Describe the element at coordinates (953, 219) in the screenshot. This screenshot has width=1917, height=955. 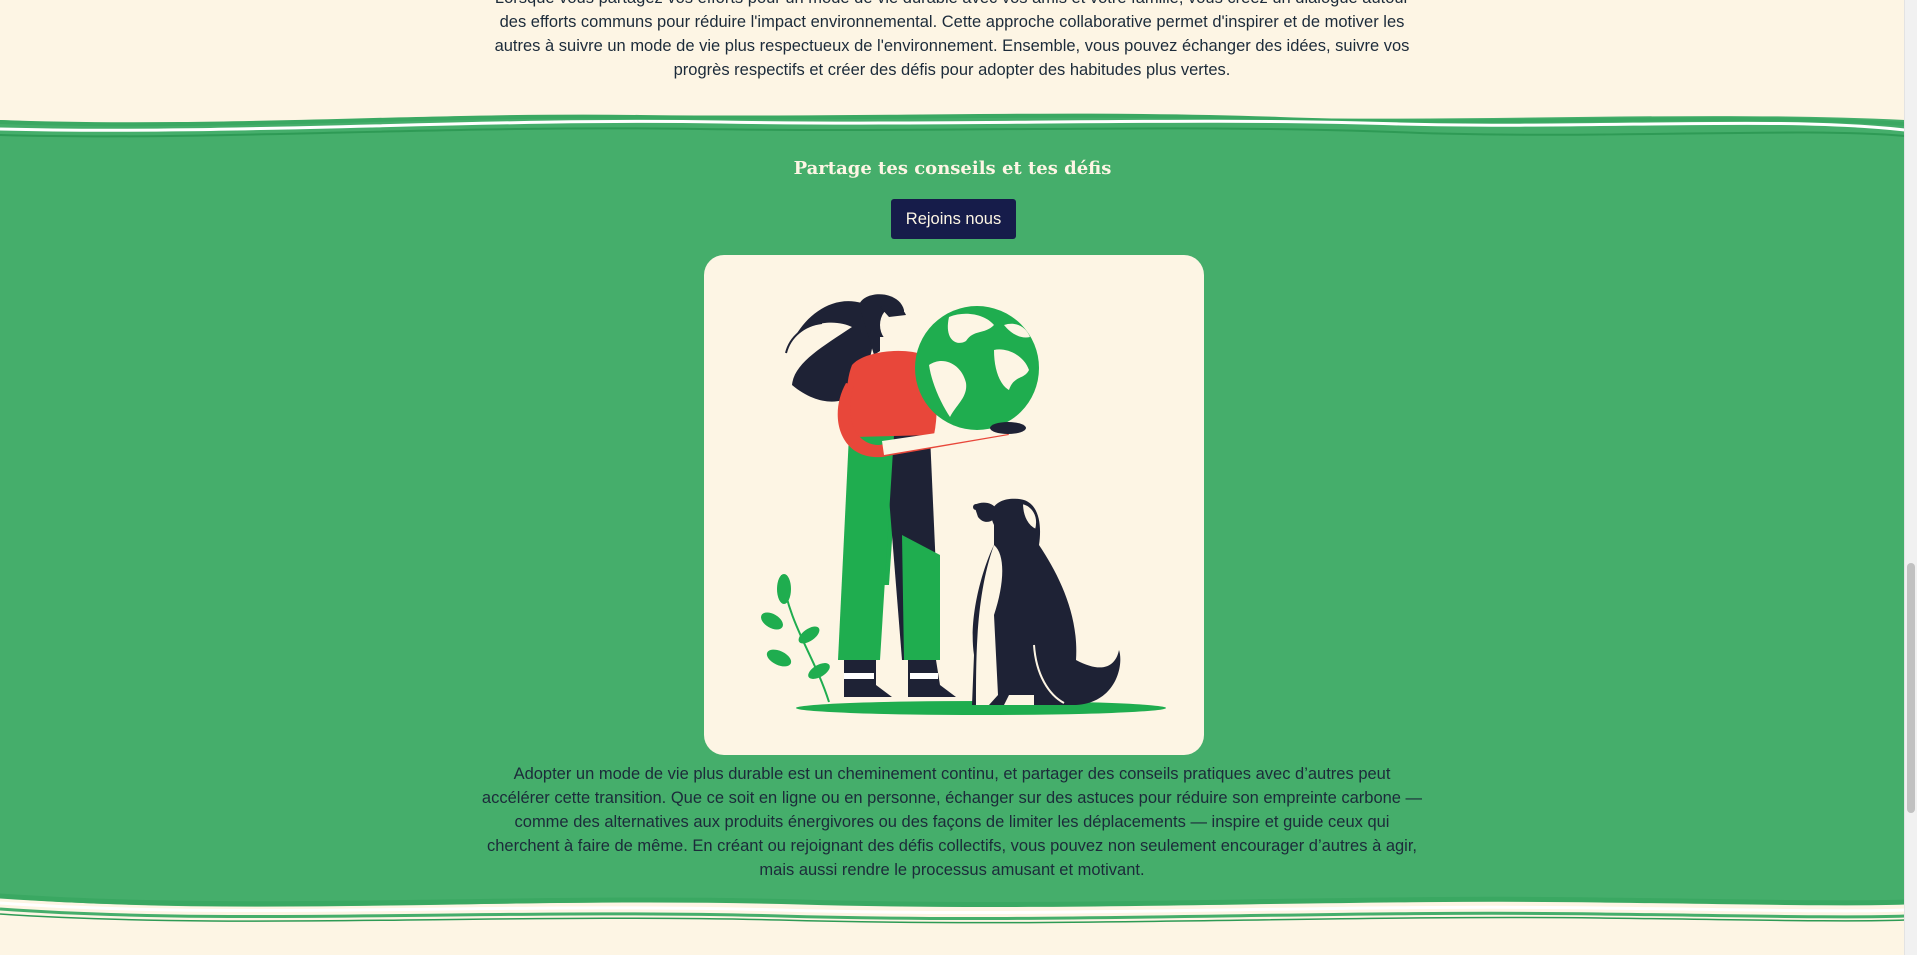
I see `join-button: Rejoins nous` at that location.